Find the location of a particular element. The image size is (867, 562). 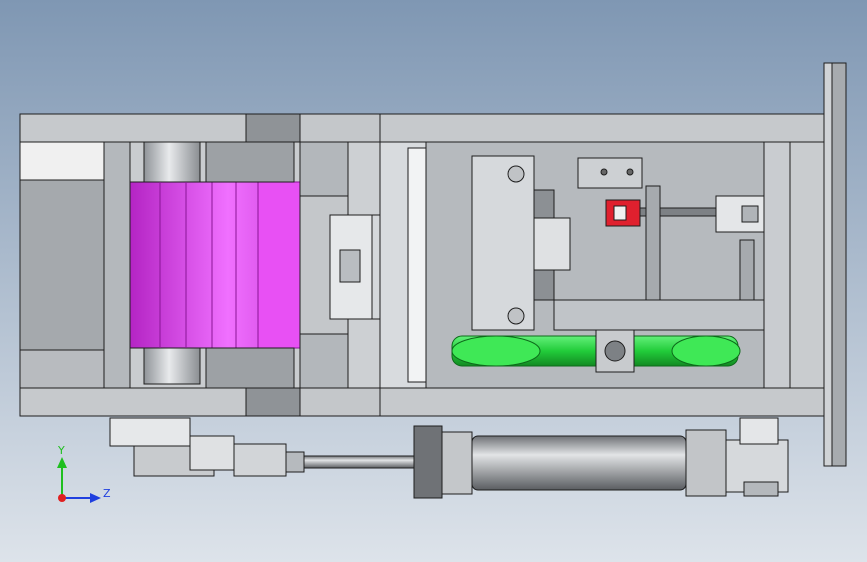

sensor-bracket-screw is located at coordinates (604, 172).